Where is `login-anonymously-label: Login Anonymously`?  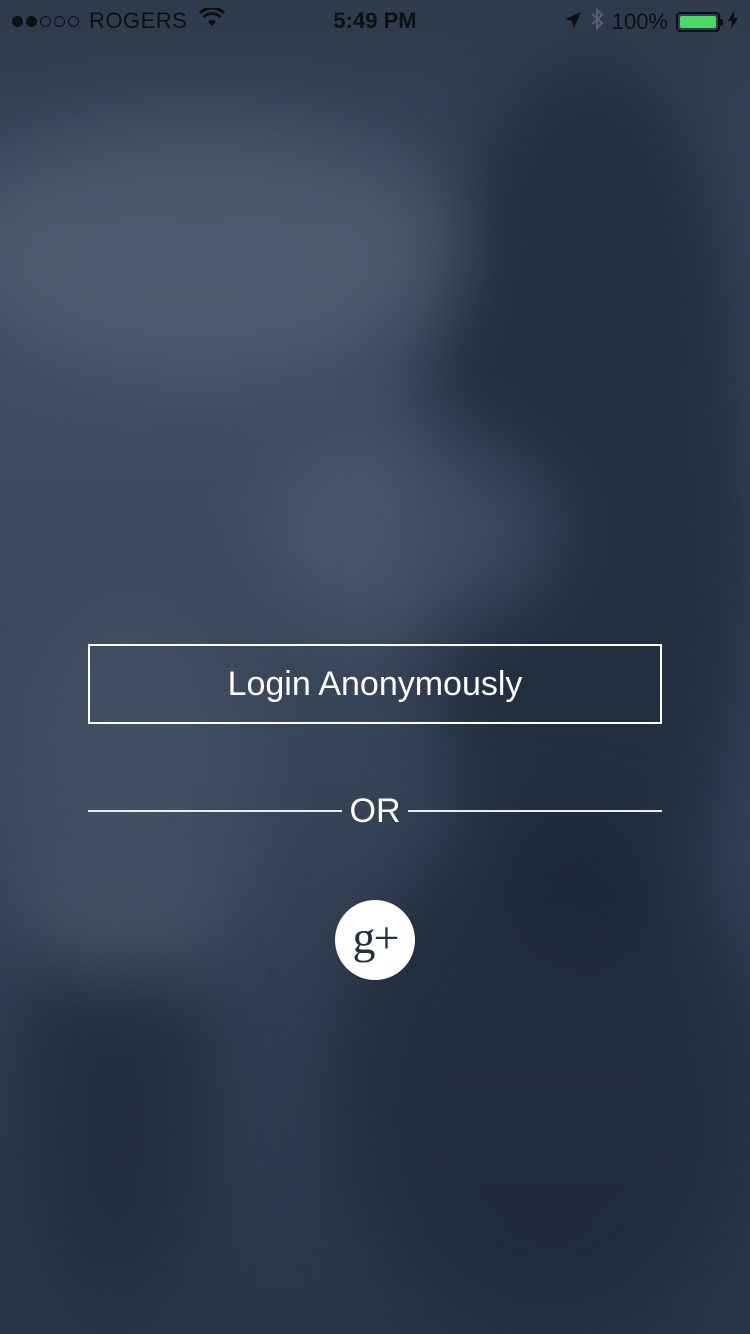
login-anonymously-label: Login Anonymously is located at coordinates (375, 683).